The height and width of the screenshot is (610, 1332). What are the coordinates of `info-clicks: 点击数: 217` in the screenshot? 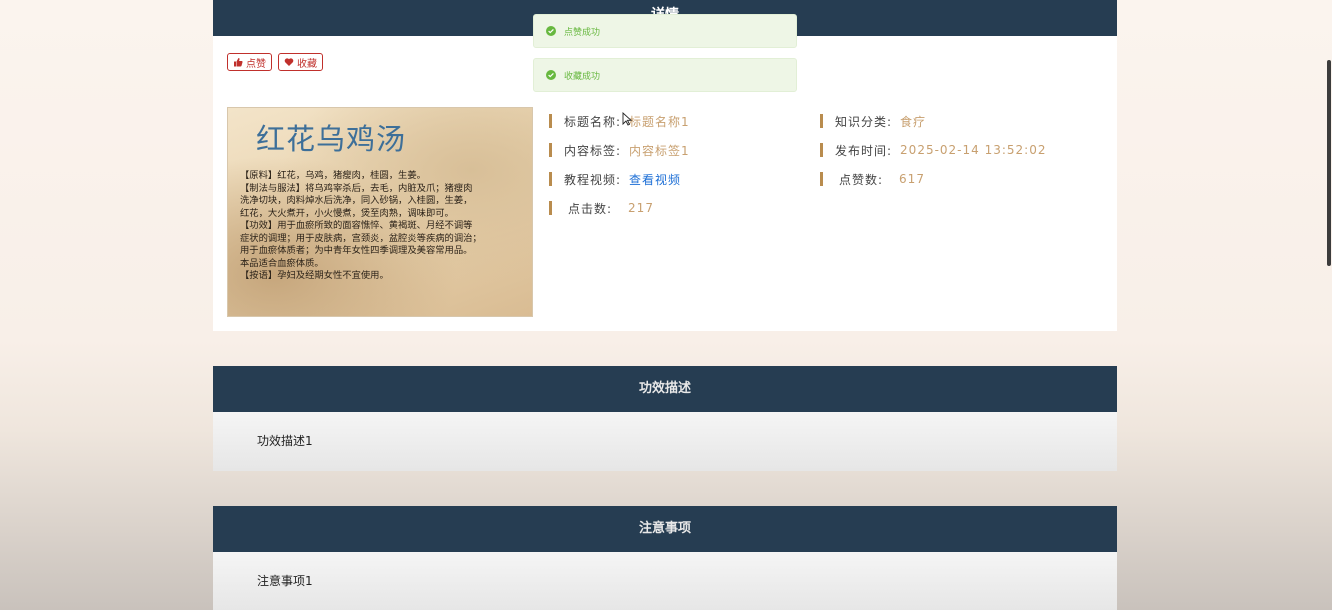 It's located at (601, 208).